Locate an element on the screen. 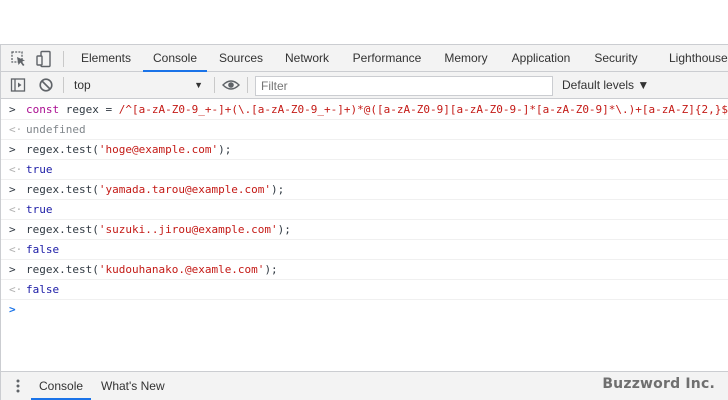 This screenshot has height=400, width=728. tab-elements: Elements is located at coordinates (106, 58).